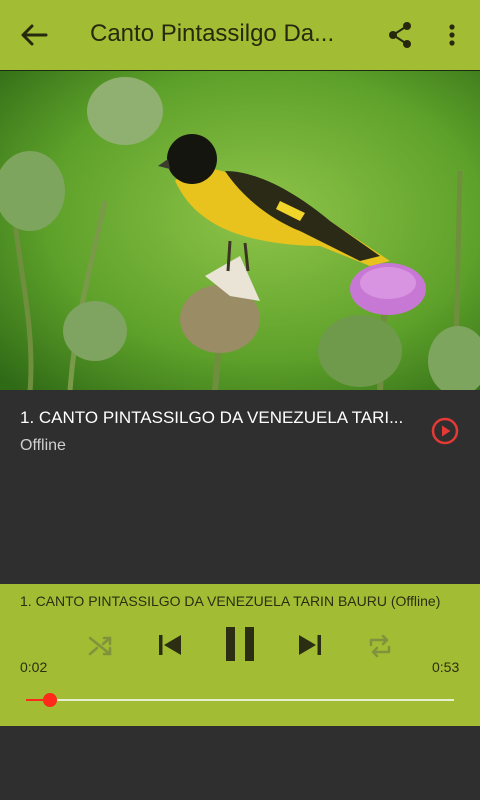 The width and height of the screenshot is (480, 800). I want to click on arrow-back-icon, so click(34, 35).